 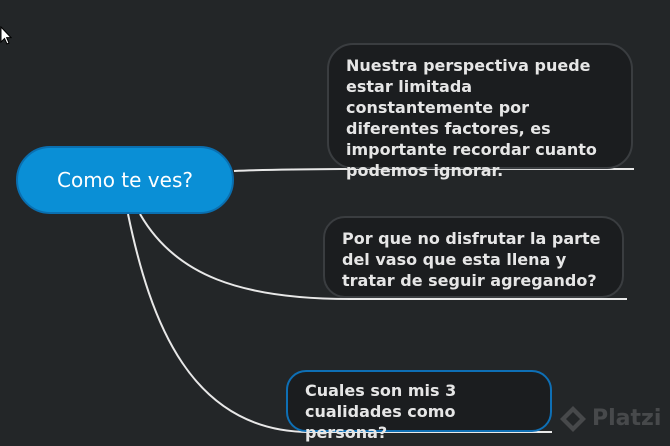 I want to click on mouse-cursor-icon, so click(x=6, y=35).